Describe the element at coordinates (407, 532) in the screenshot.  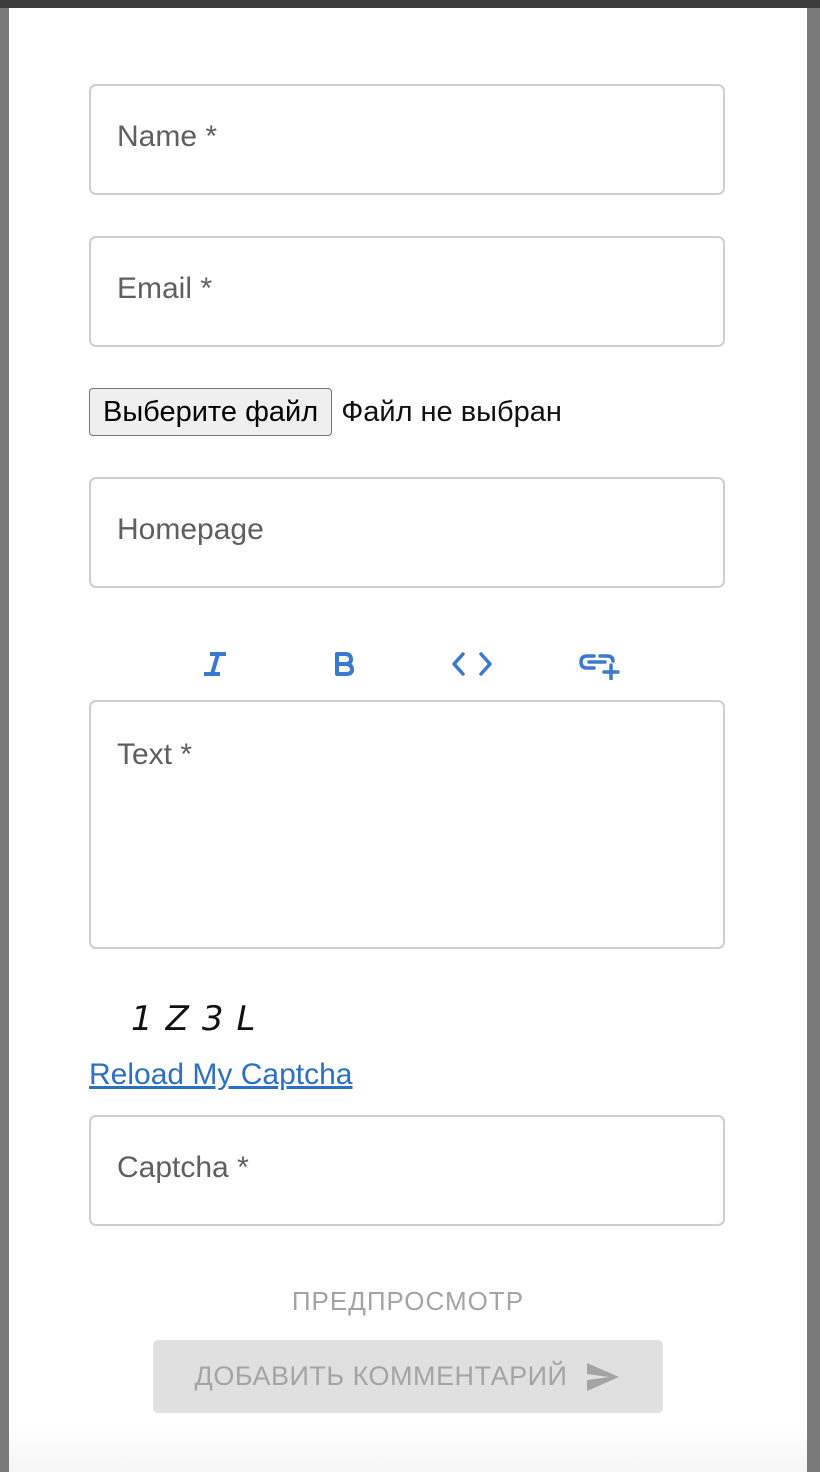
I see `homepage-field: Homepage` at that location.